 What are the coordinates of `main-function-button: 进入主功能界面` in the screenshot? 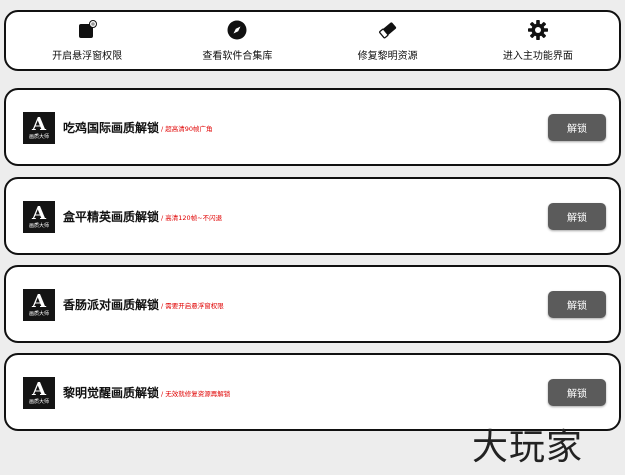 It's located at (538, 40).